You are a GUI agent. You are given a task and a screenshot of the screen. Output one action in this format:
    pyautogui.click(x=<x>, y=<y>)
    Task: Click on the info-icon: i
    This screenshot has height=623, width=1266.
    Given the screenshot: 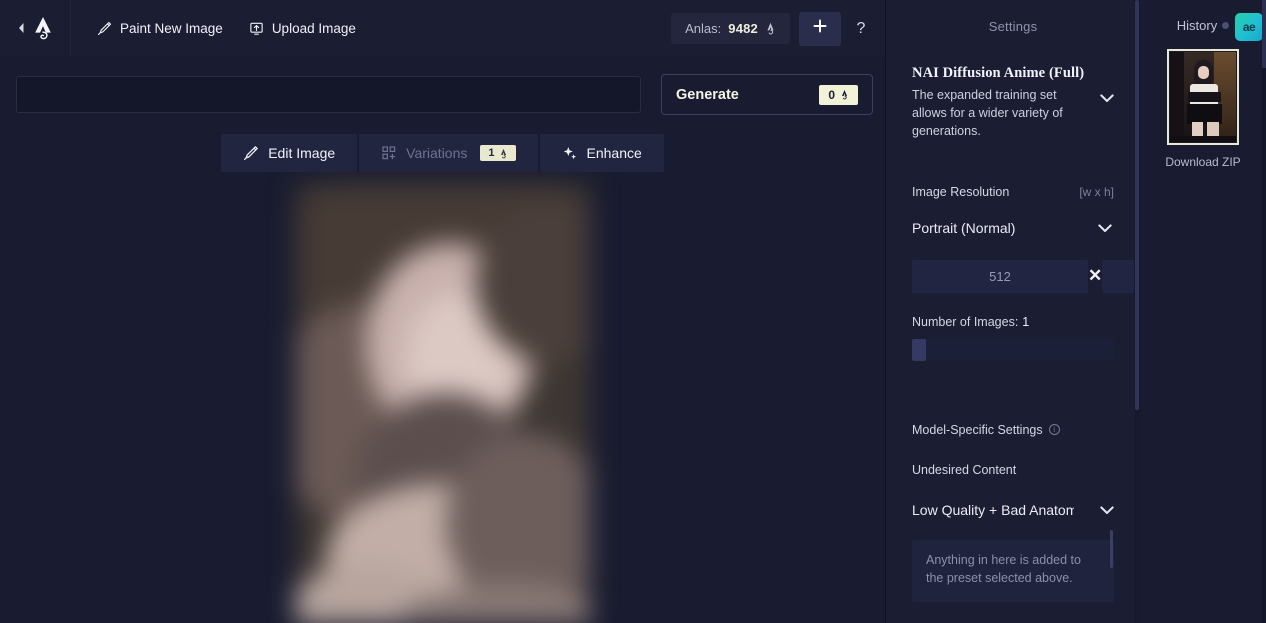 What is the action you would take?
    pyautogui.click(x=1054, y=429)
    